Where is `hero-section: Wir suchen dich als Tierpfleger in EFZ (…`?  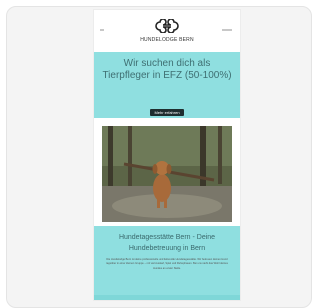 hero-section: Wir suchen dich als Tierpfleger in EFZ (… is located at coordinates (167, 85).